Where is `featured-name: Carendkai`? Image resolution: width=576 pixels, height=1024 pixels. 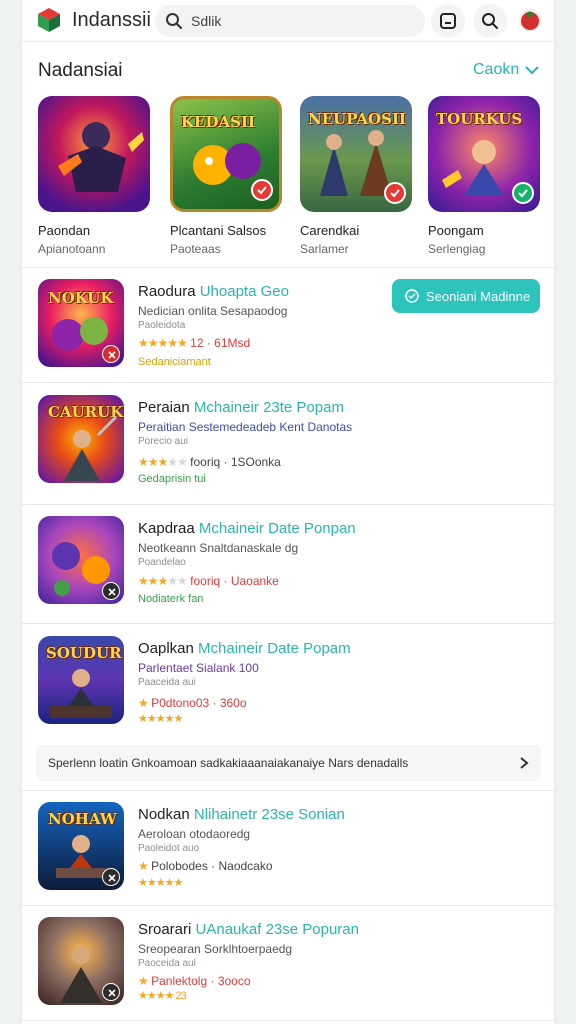
featured-name: Carendkai is located at coordinates (330, 230).